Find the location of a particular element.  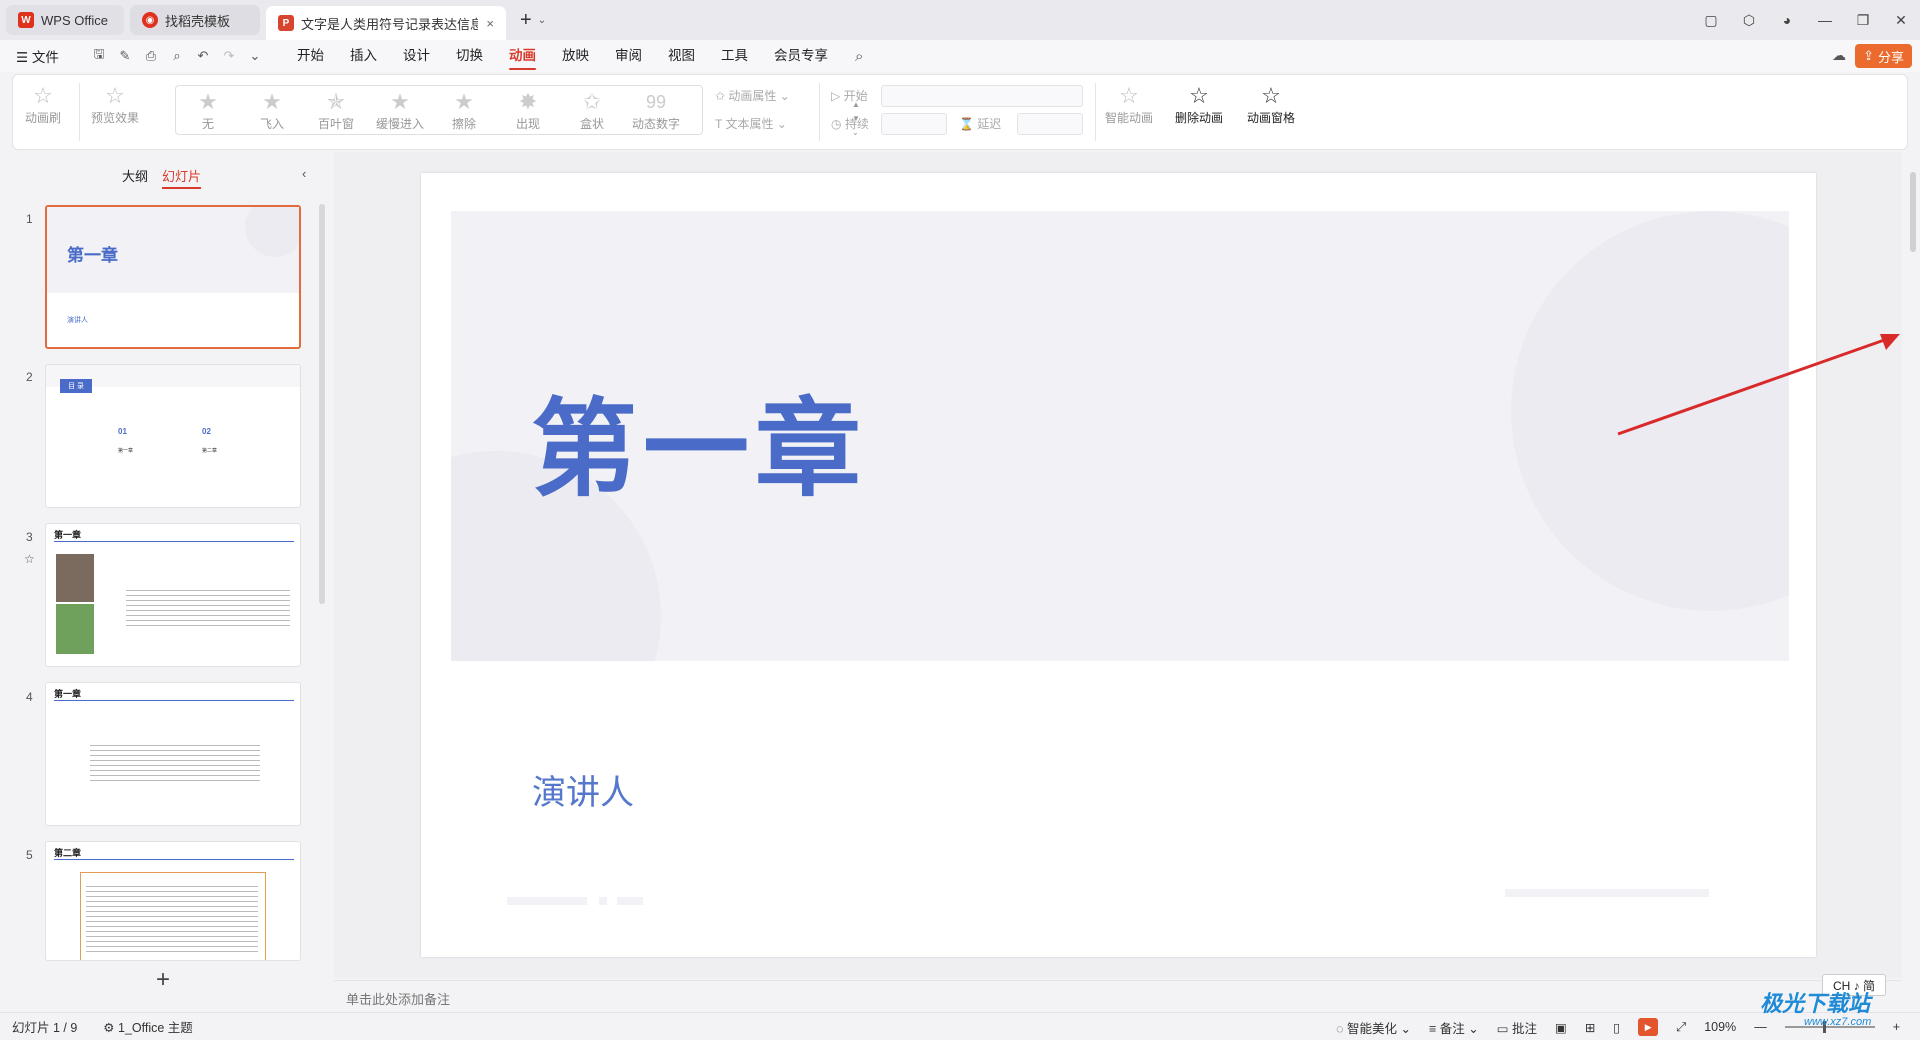

print-icon: ⎙ is located at coordinates (151, 56).